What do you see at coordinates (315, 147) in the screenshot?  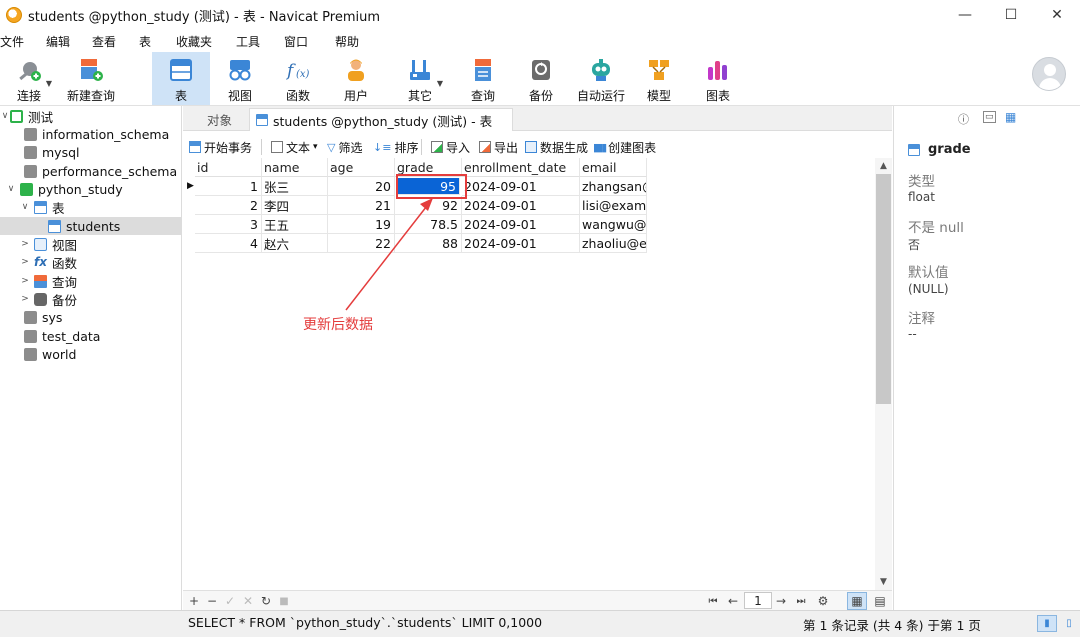 I see `text-dropdown-icon: ▾` at bounding box center [315, 147].